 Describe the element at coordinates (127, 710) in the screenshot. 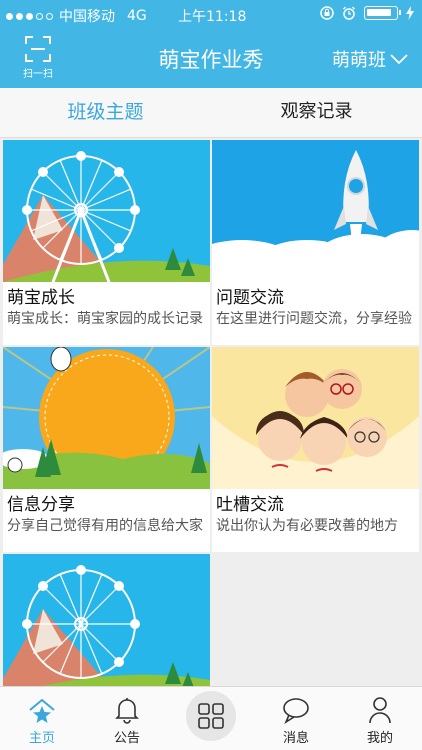

I see `bell-icon` at that location.